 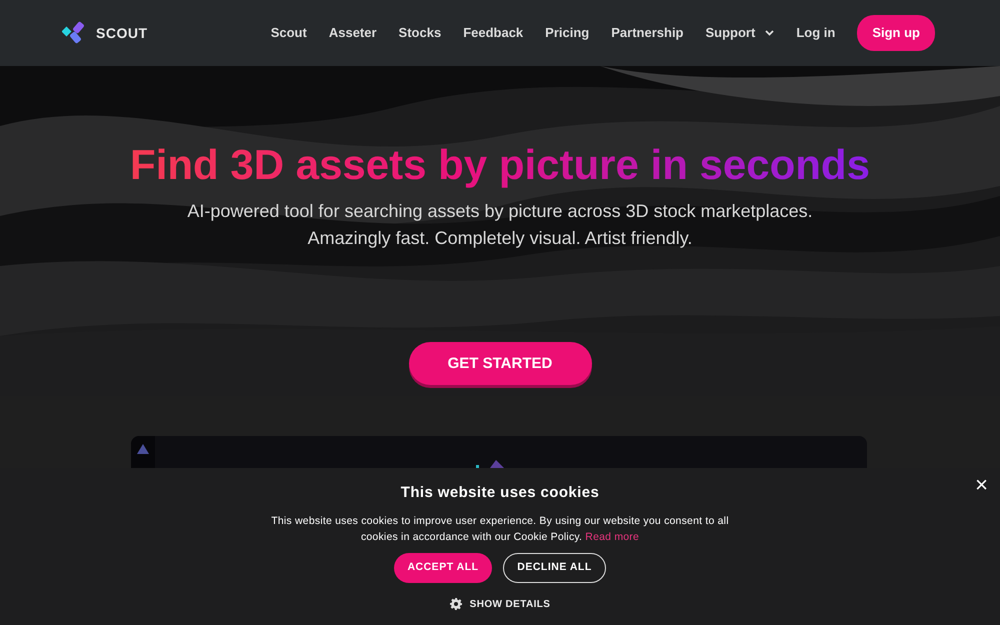 What do you see at coordinates (500, 493) in the screenshot?
I see `cookie-title: This website uses cookies` at bounding box center [500, 493].